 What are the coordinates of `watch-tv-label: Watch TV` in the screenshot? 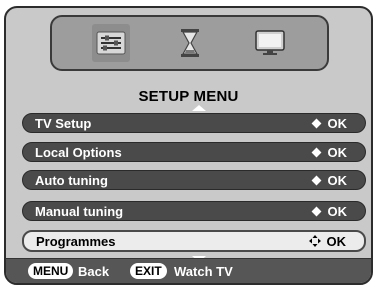 It's located at (203, 271).